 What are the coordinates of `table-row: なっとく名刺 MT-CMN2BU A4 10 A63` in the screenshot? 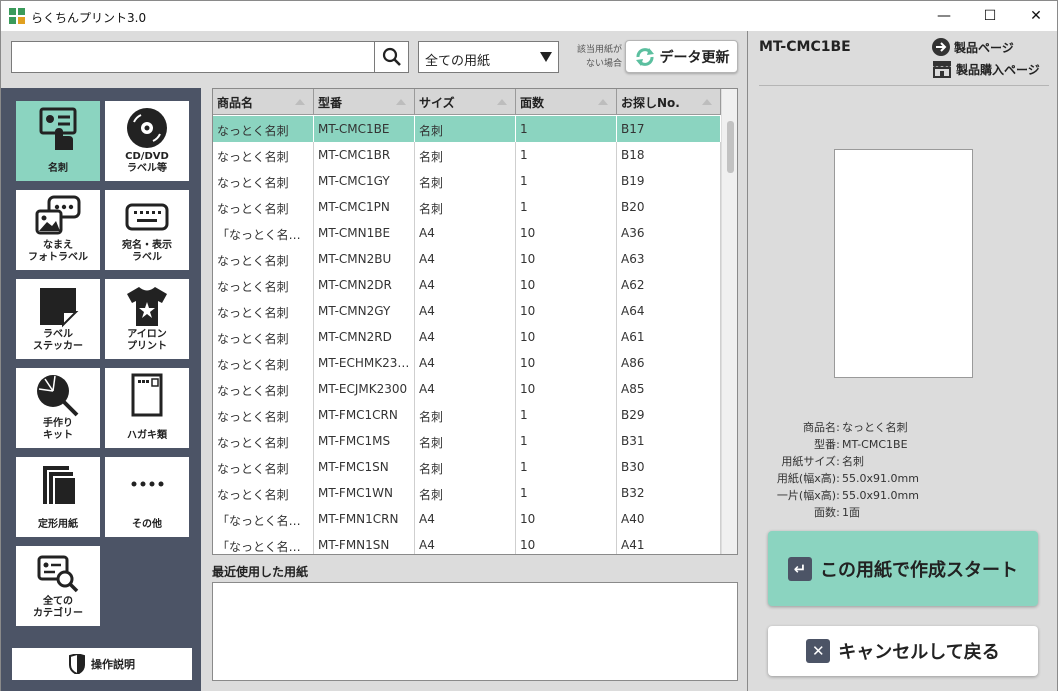 It's located at (467, 259).